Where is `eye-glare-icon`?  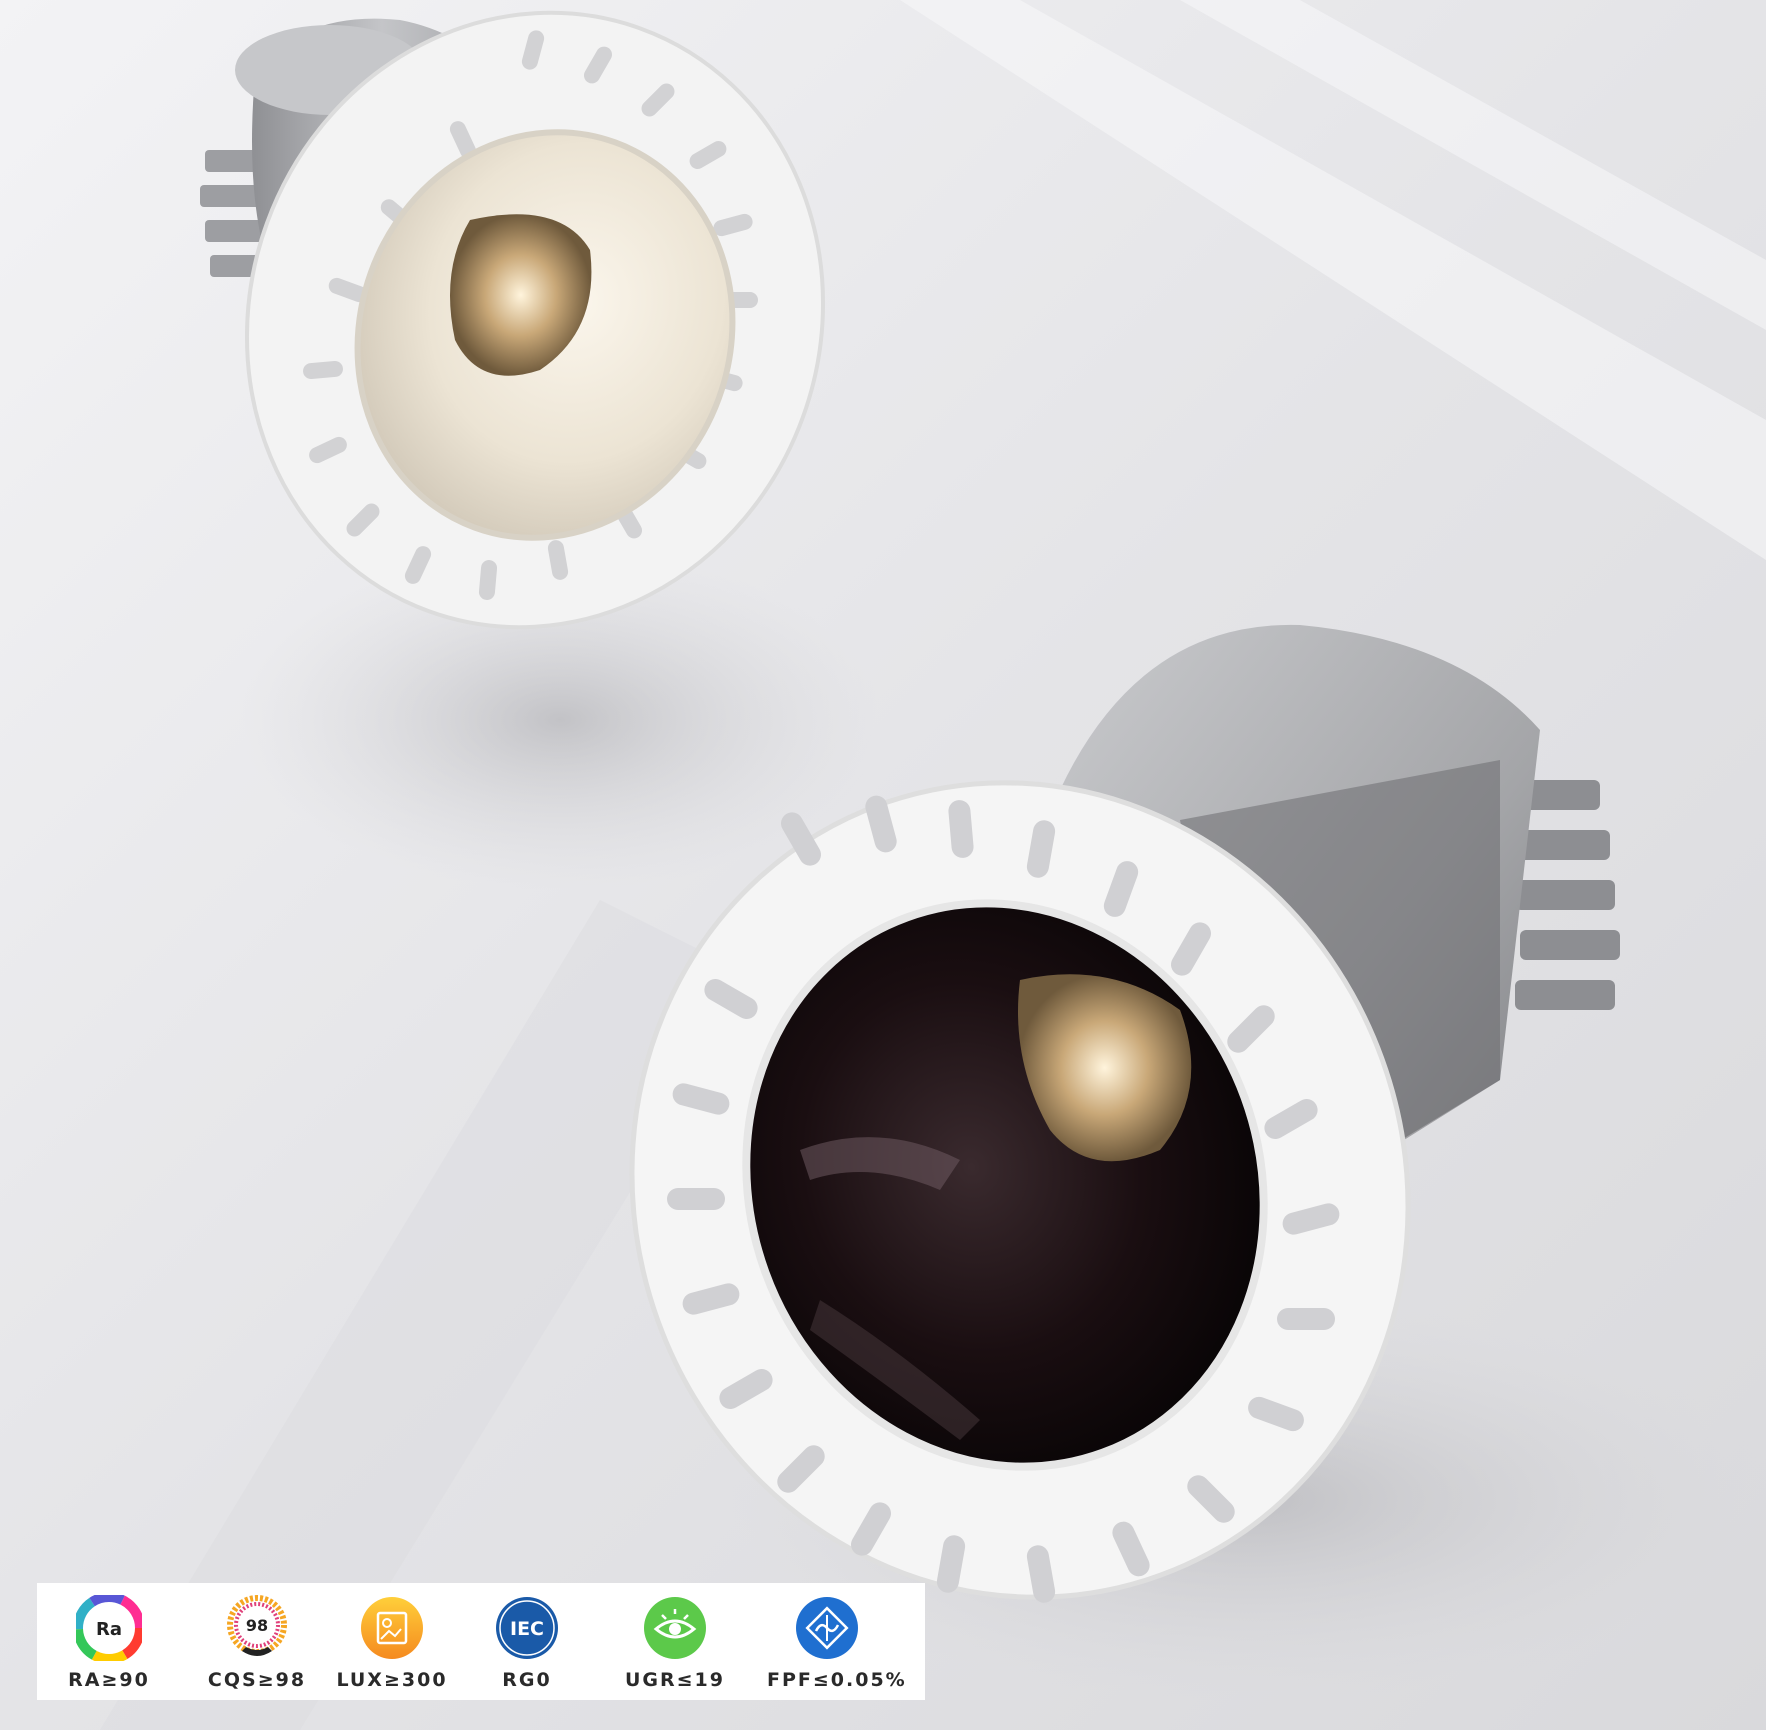
eye-glare-icon is located at coordinates (675, 1628).